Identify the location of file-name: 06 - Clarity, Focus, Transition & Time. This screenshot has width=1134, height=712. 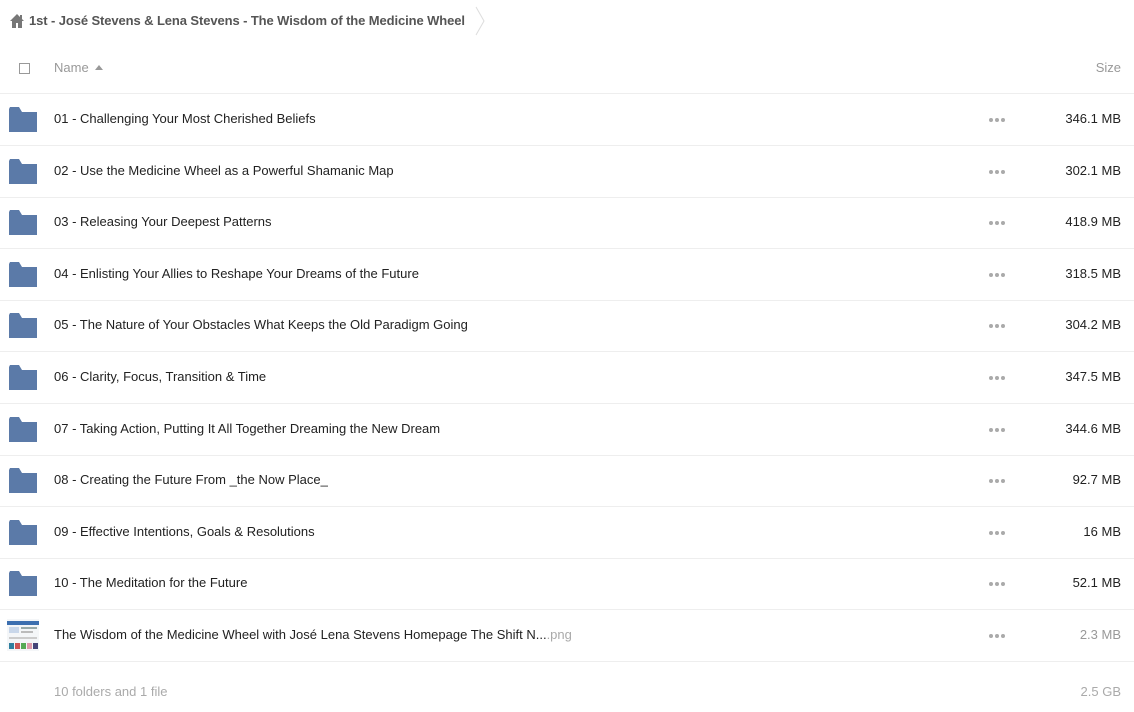
(160, 376).